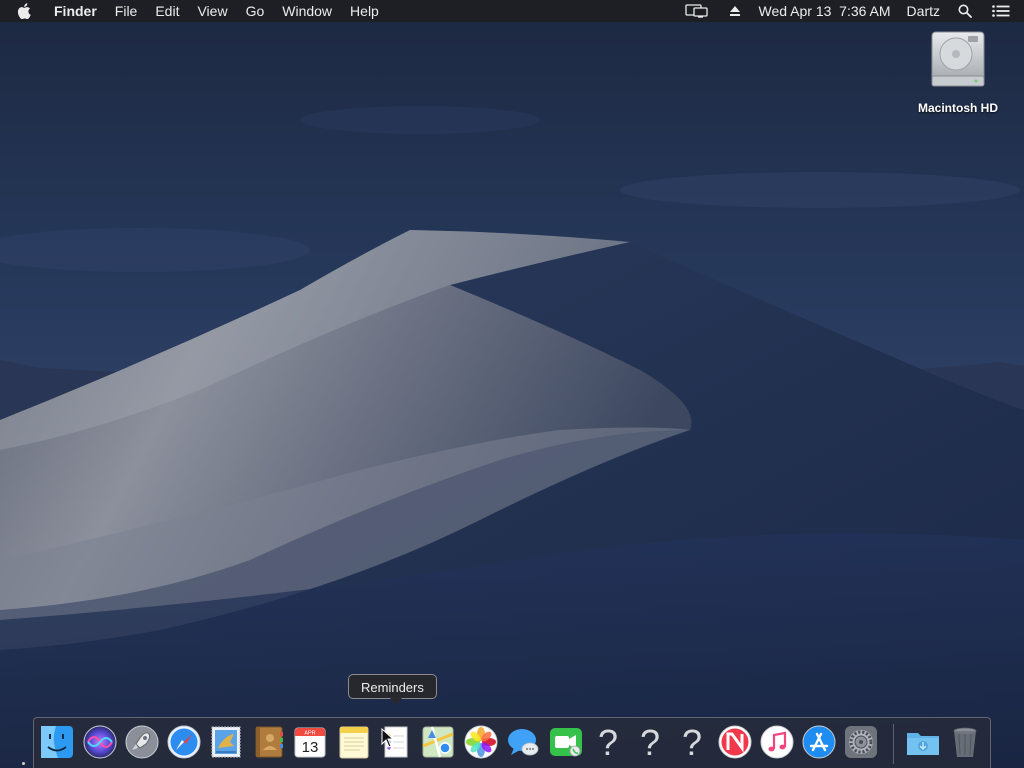  I want to click on menu-bar-status: Wed Apr 13 7:36 AM Dartz, so click(845, 11).